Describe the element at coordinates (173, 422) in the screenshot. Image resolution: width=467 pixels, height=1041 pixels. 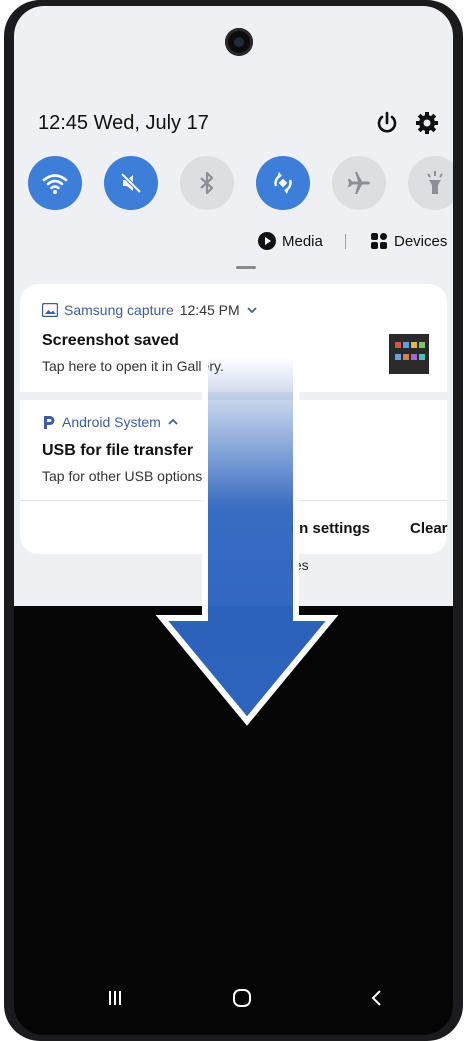
I see `chevron-up-icon` at that location.